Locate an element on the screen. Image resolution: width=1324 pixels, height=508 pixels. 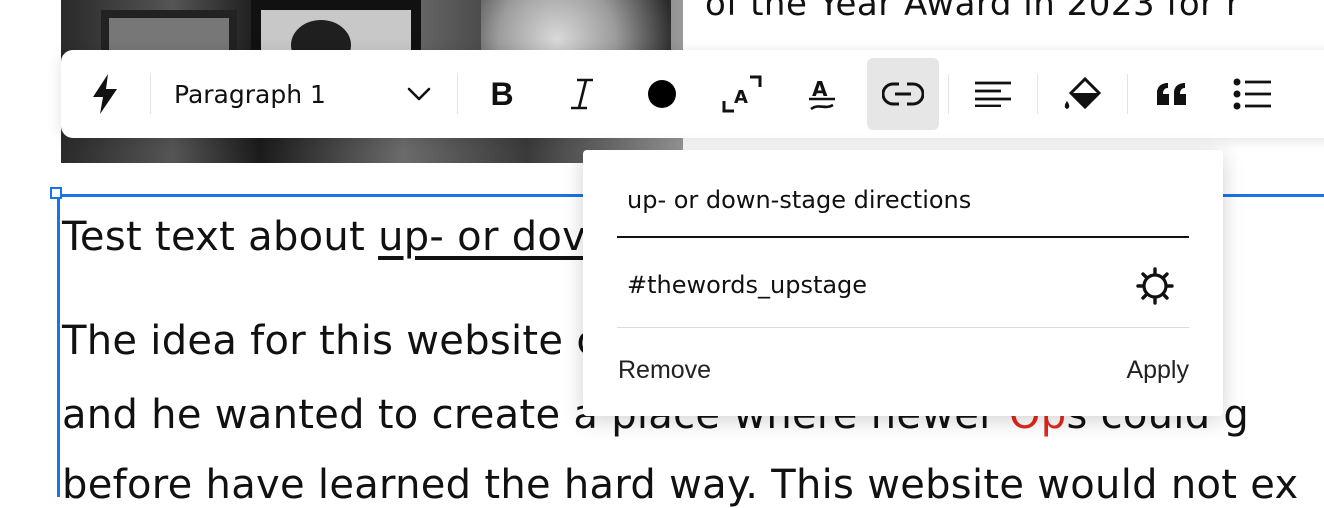
link-button is located at coordinates (903, 94).